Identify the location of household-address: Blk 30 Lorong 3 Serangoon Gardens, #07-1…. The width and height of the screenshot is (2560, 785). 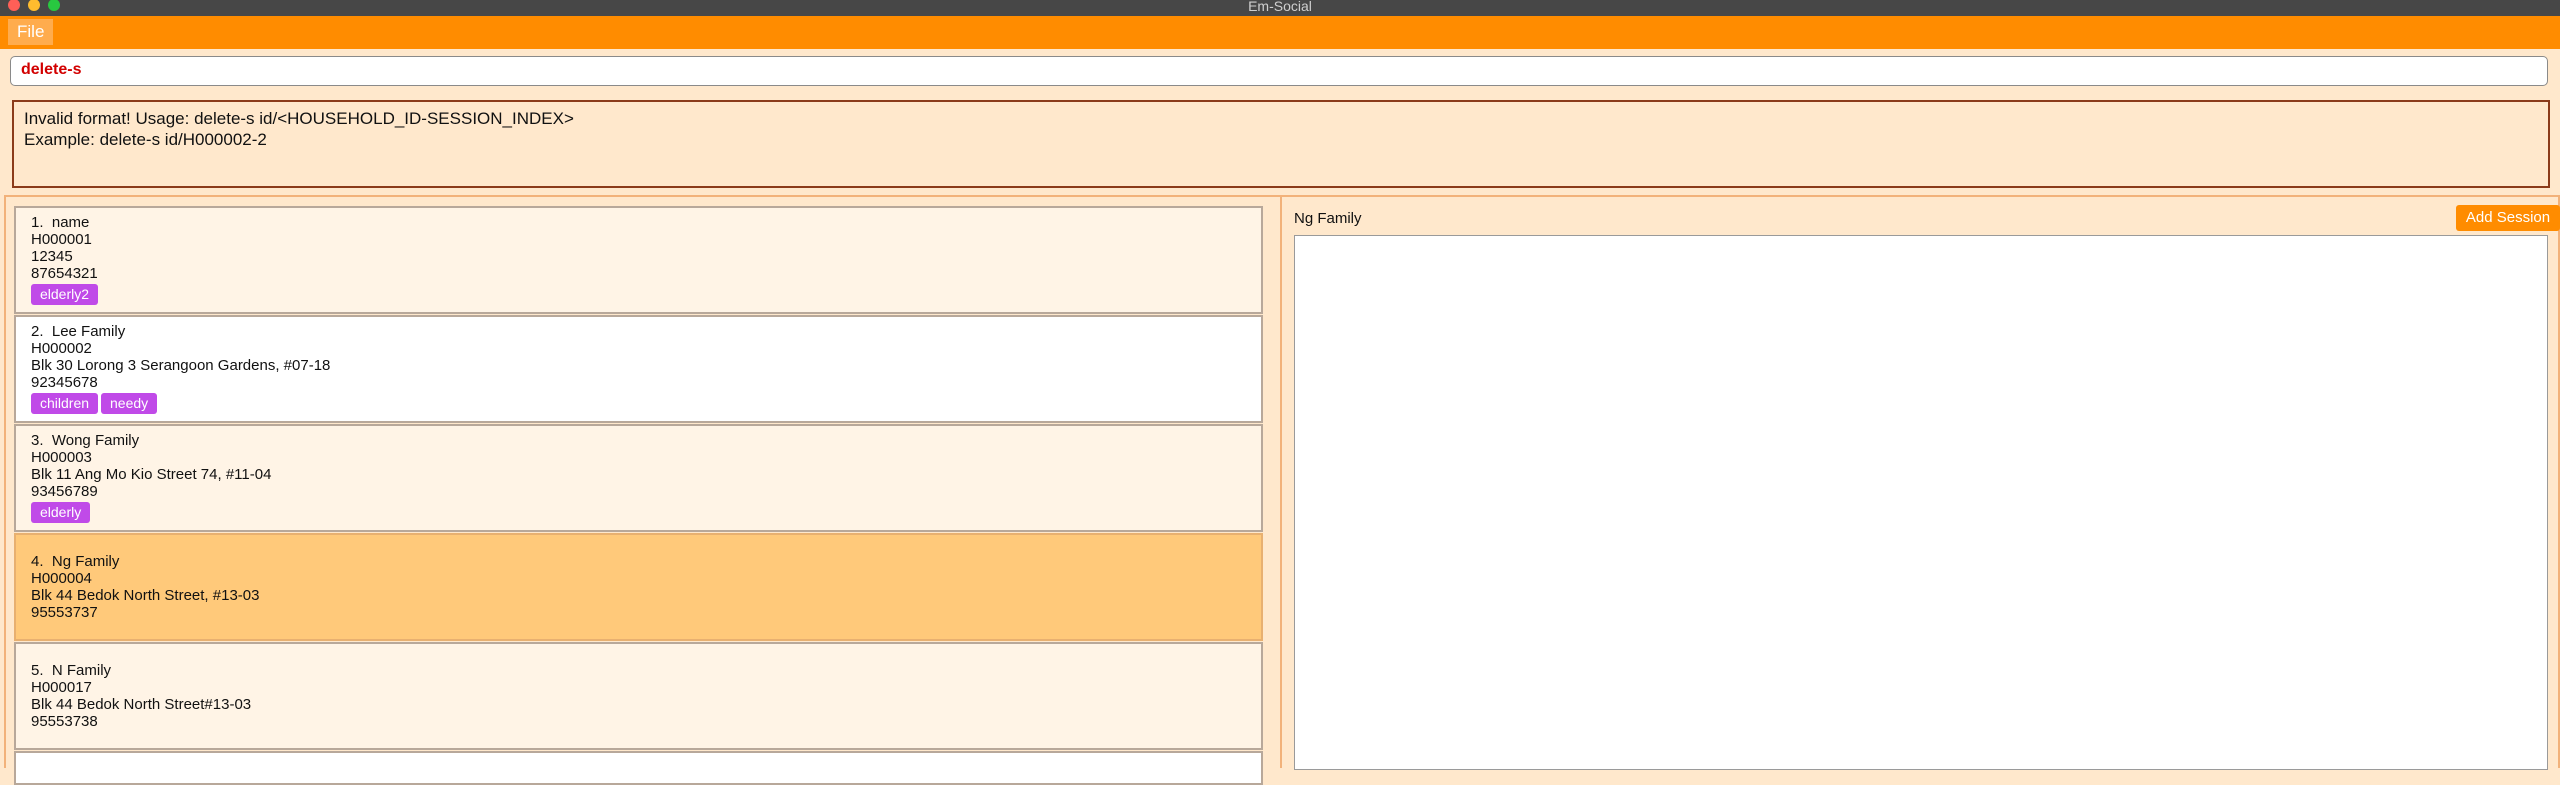
(181, 365).